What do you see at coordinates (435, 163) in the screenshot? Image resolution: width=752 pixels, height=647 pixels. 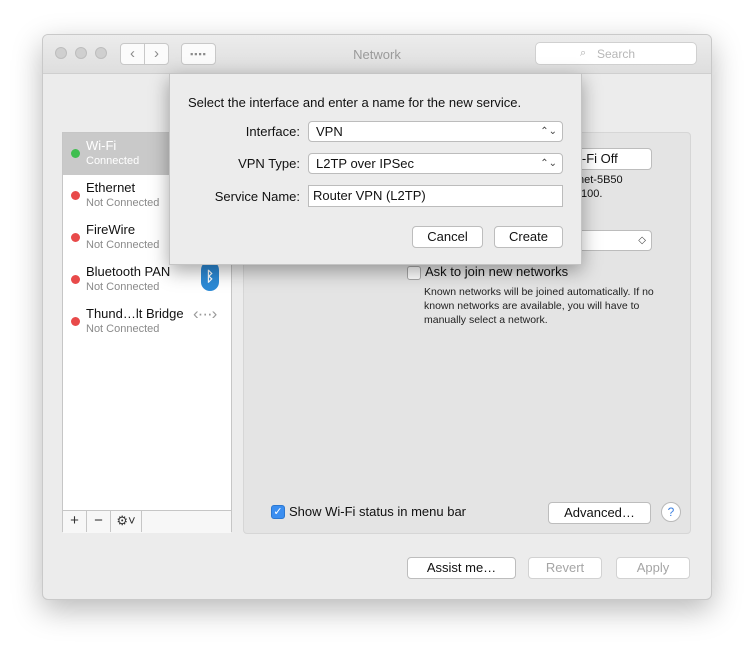 I see `vpn-type-popup: L2TP over IPSec ⌃⌄` at bounding box center [435, 163].